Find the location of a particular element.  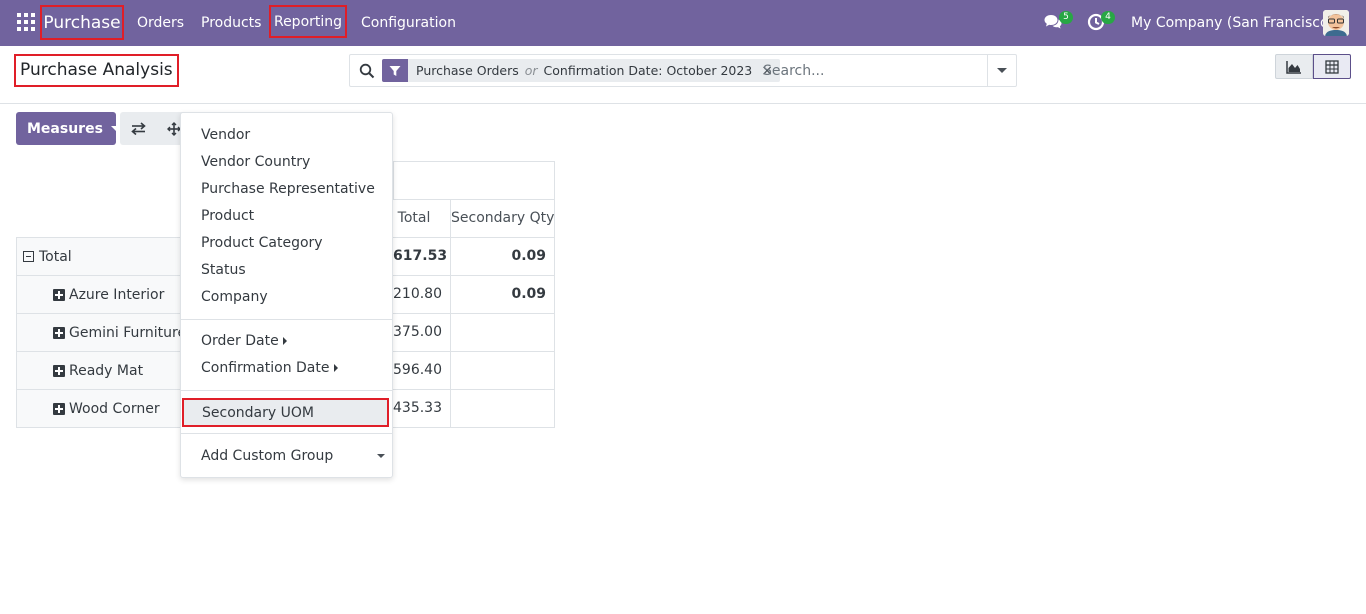

pivot-view-button is located at coordinates (1332, 66).